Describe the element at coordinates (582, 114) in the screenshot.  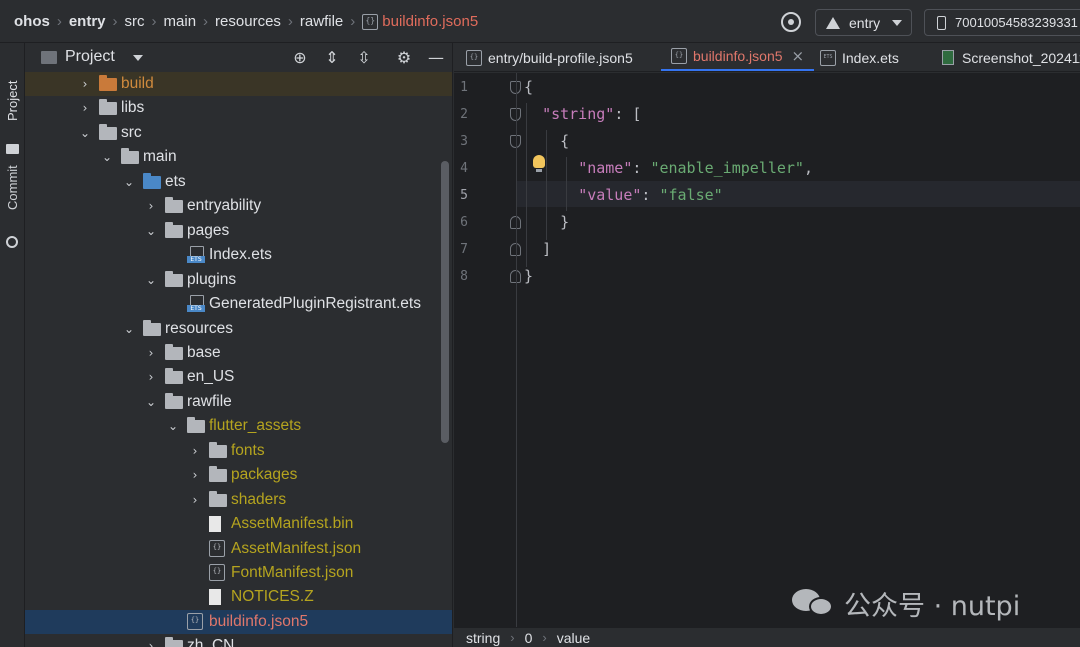
I see `code-line: "string": [` at that location.